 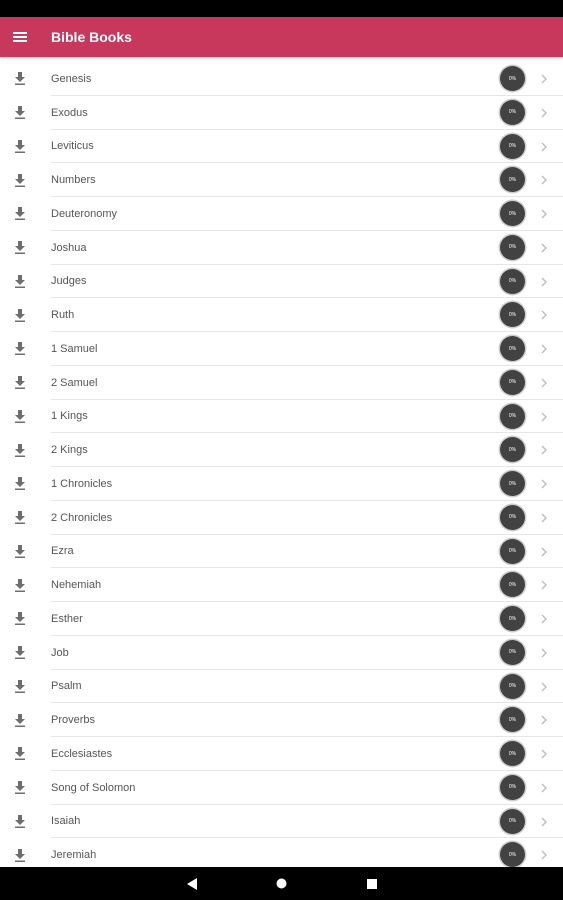 What do you see at coordinates (68, 248) in the screenshot?
I see `book-name: Joshua` at bounding box center [68, 248].